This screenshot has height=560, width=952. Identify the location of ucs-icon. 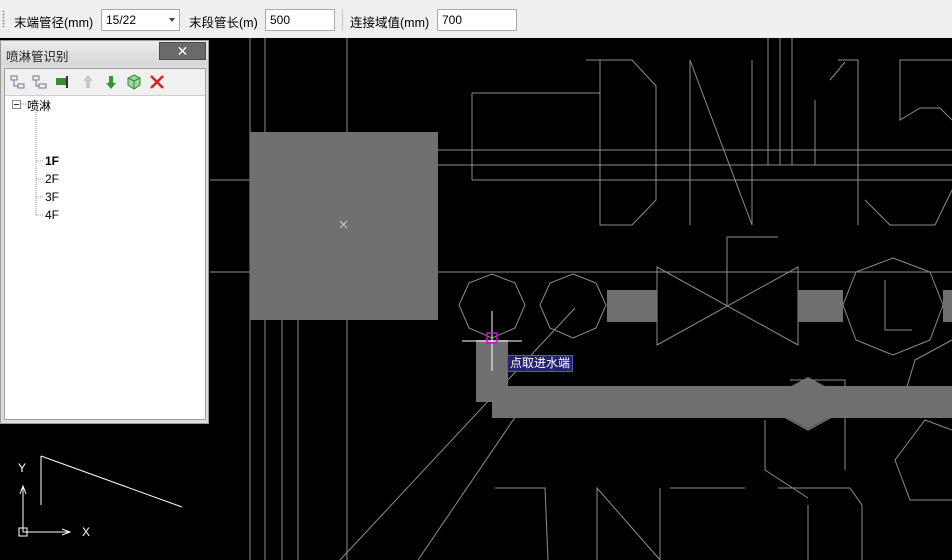
(100, 496).